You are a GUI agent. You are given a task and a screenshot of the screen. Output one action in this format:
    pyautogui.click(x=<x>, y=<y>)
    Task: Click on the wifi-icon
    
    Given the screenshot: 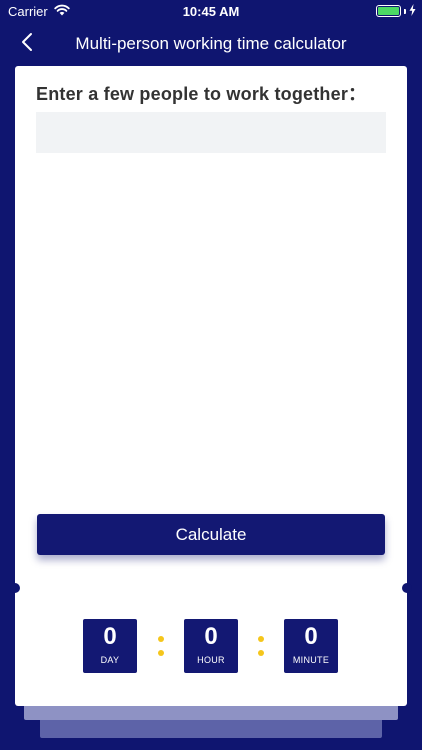 What is the action you would take?
    pyautogui.click(x=62, y=11)
    